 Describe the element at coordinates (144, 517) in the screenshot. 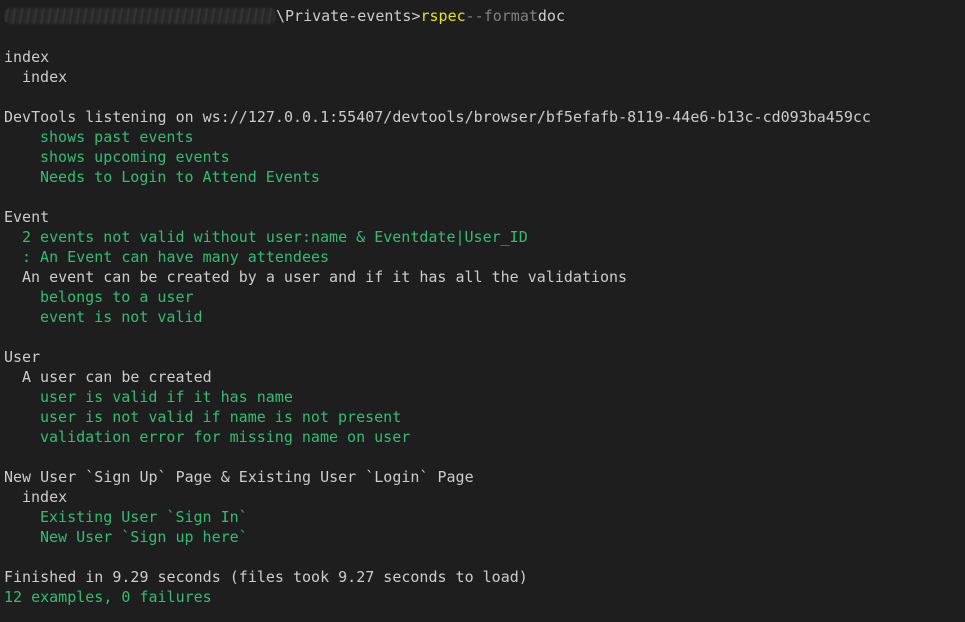

I see `test-passed: Existing User `Sign In`` at that location.